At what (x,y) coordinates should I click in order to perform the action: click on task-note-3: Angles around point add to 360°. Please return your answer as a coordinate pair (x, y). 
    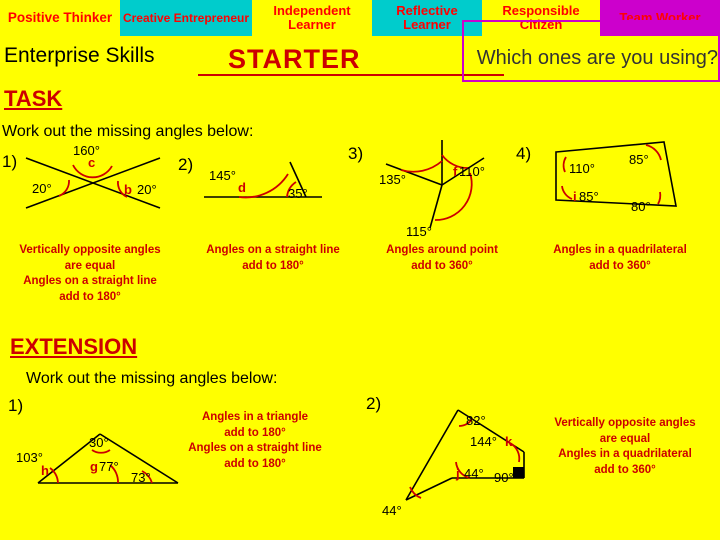
    Looking at the image, I should click on (442, 258).